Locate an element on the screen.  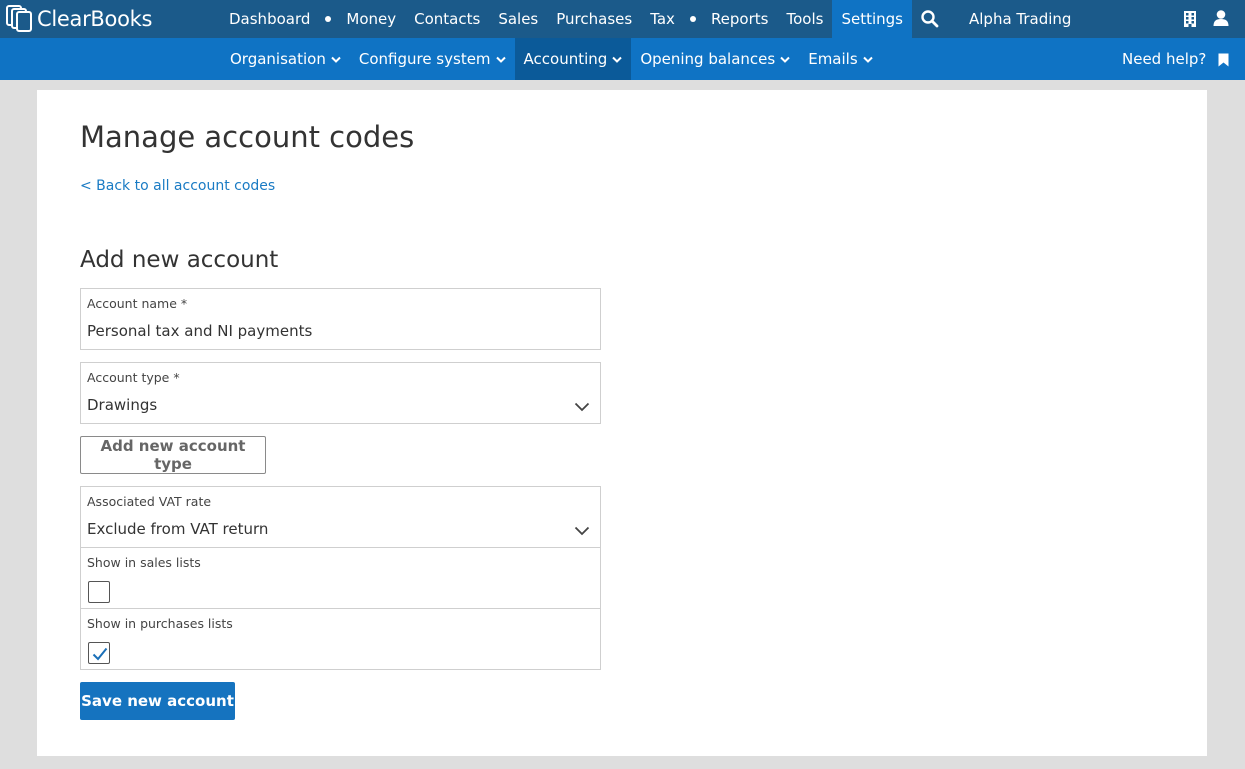
nav-money: Money is located at coordinates (371, 19).